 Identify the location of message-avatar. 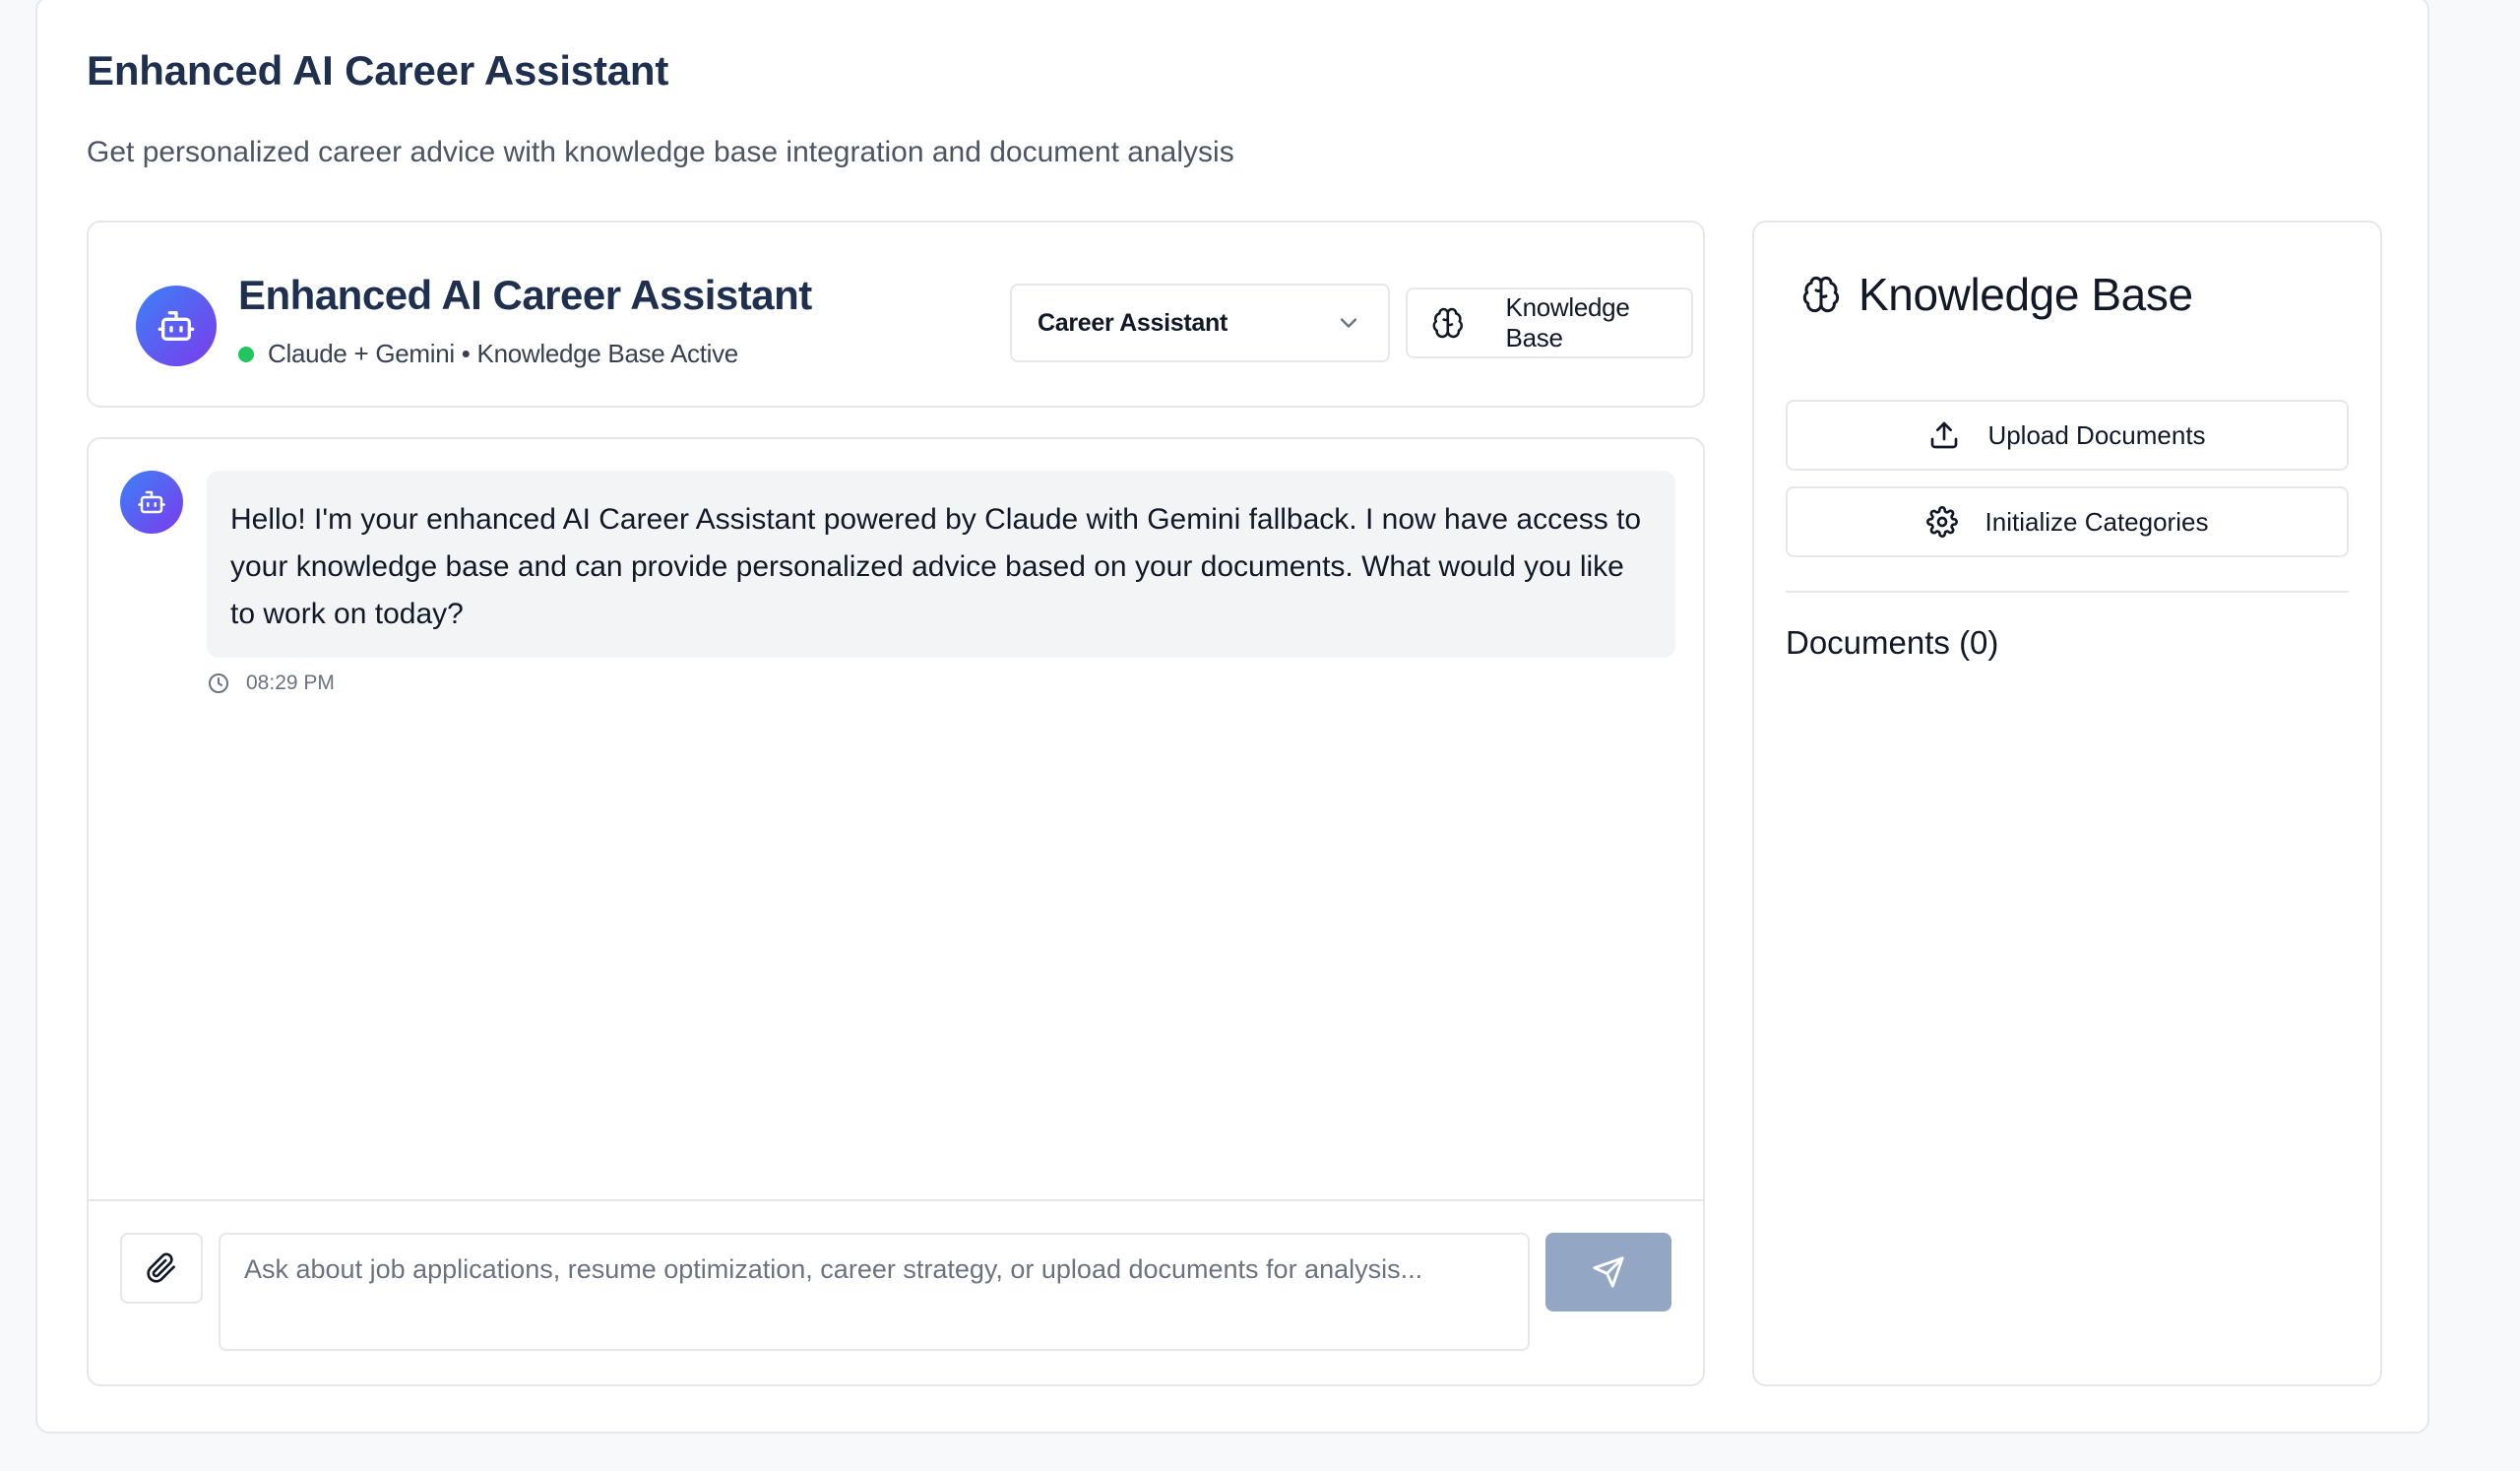
(151, 502).